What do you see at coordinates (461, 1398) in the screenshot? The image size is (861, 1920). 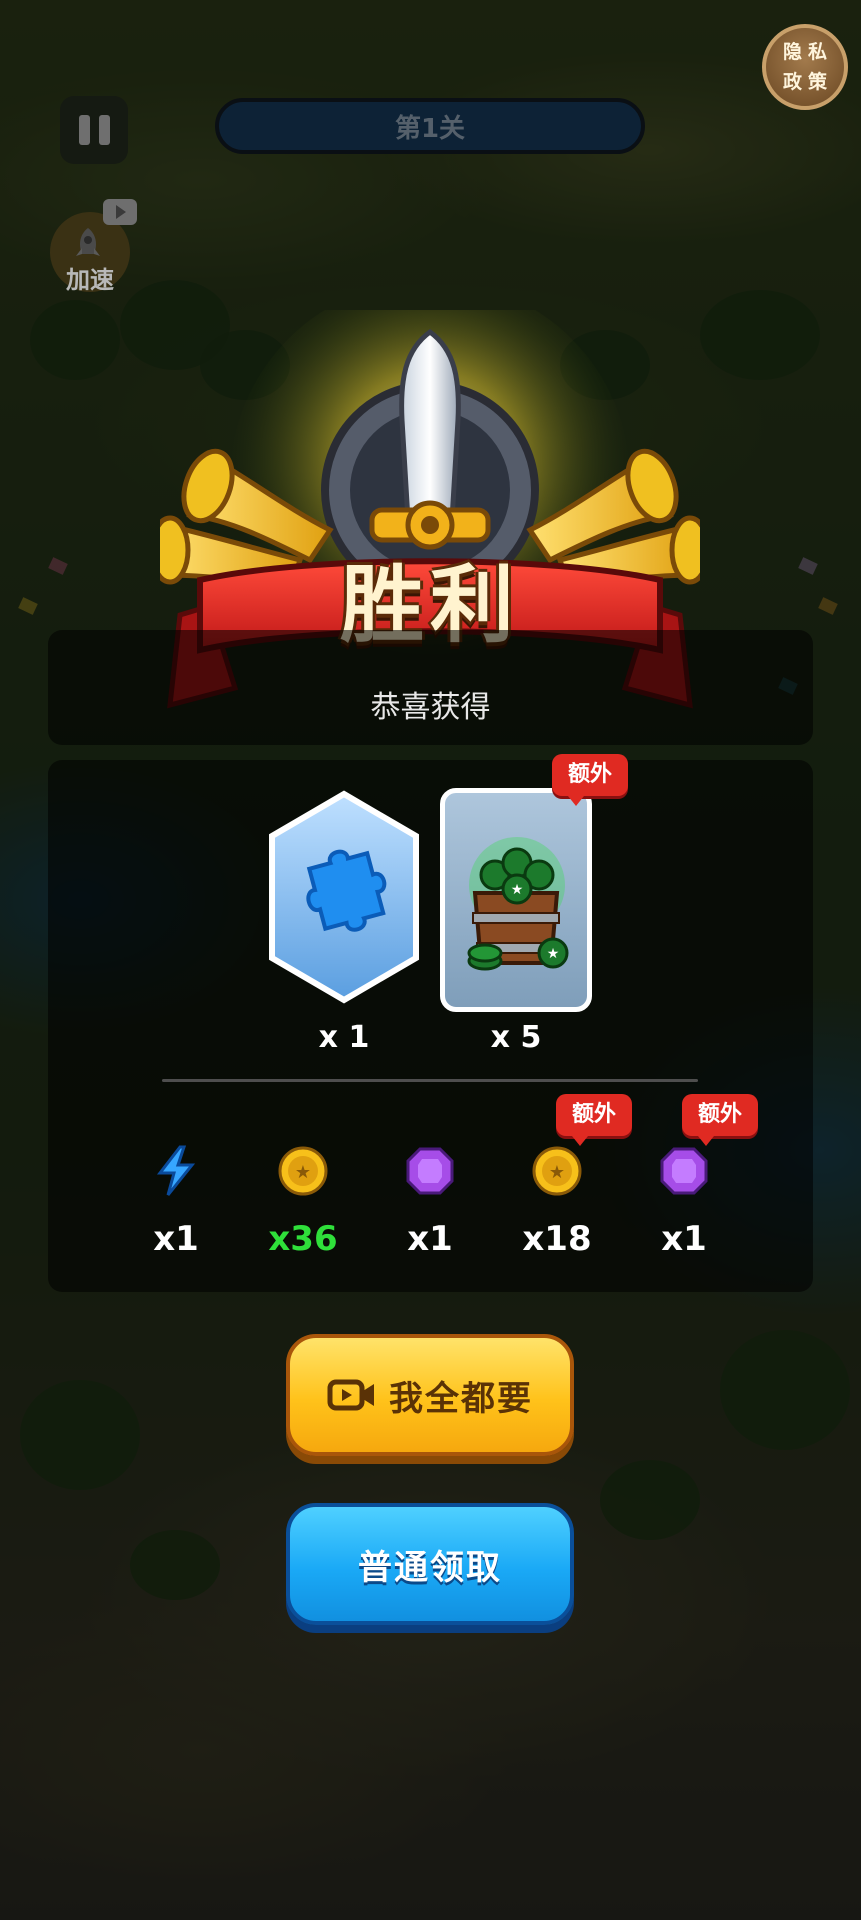 I see `claim-all-label: 我全都要` at bounding box center [461, 1398].